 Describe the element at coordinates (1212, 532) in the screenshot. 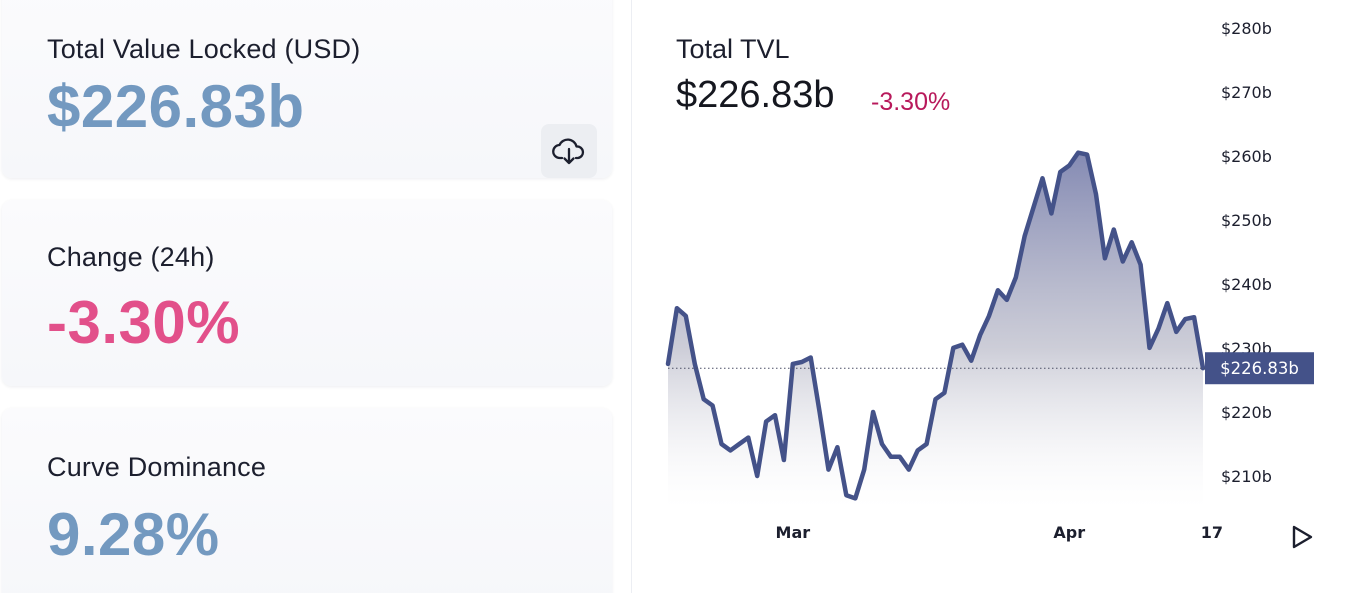

I see `x-tick-label-2: 17` at that location.